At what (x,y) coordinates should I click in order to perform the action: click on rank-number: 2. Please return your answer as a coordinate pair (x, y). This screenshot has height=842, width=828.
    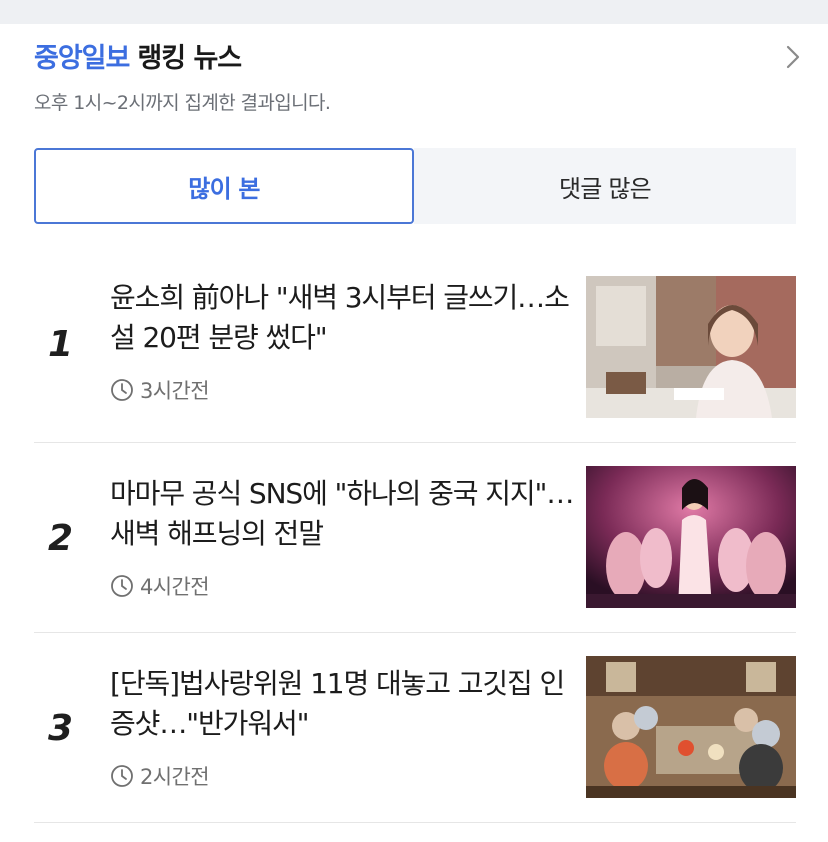
    Looking at the image, I should click on (61, 538).